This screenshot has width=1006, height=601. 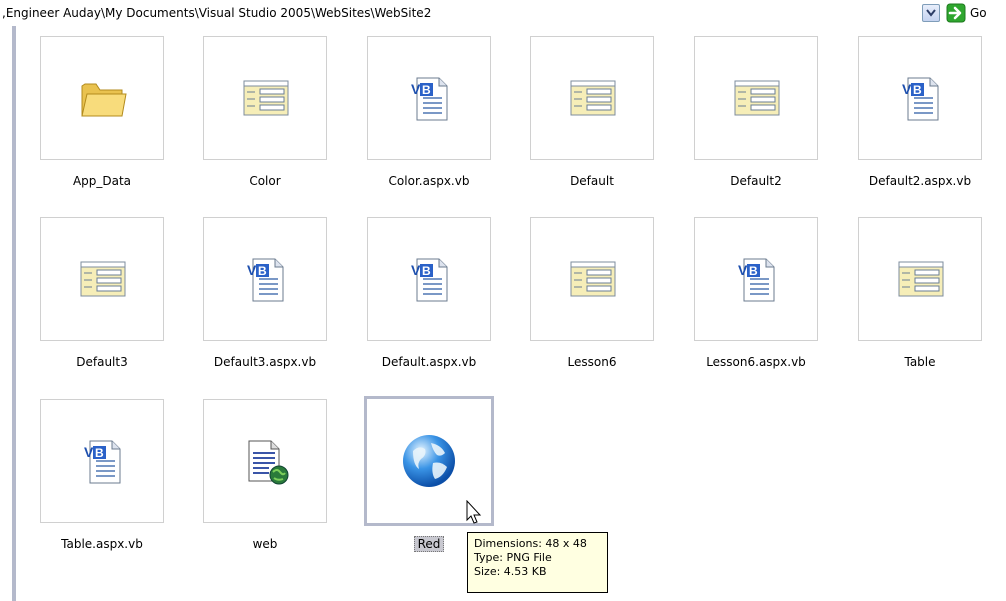 What do you see at coordinates (592, 181) in the screenshot?
I see `file-label: Default` at bounding box center [592, 181].